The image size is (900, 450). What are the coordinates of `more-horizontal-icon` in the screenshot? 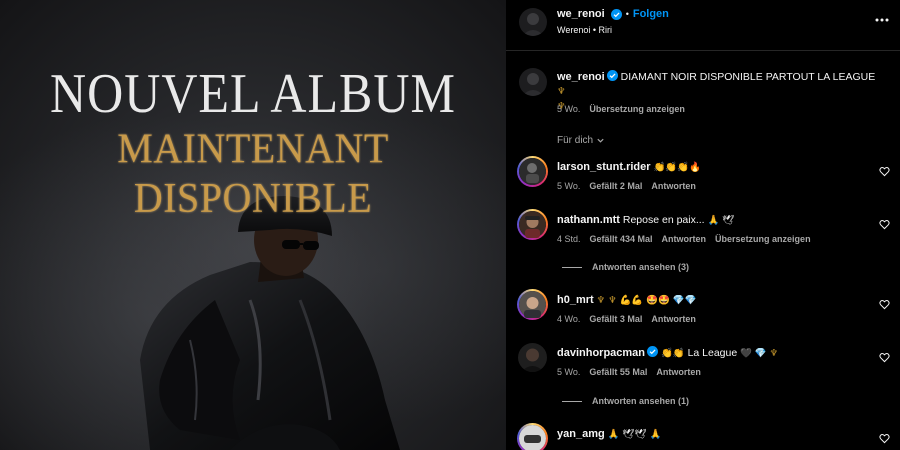 It's located at (882, 20).